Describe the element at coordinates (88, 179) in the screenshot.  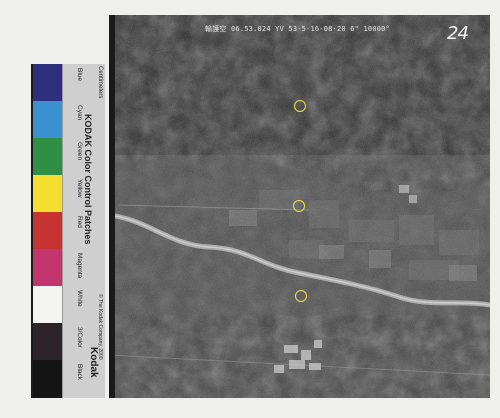
I see `brand-title: KODAK Color Control Patches` at that location.